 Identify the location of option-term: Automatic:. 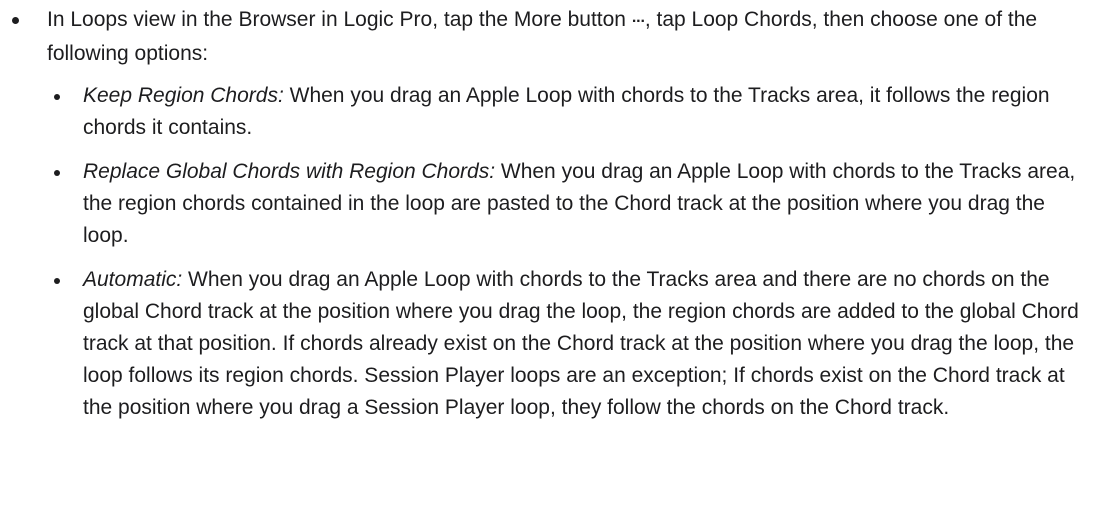
(133, 279).